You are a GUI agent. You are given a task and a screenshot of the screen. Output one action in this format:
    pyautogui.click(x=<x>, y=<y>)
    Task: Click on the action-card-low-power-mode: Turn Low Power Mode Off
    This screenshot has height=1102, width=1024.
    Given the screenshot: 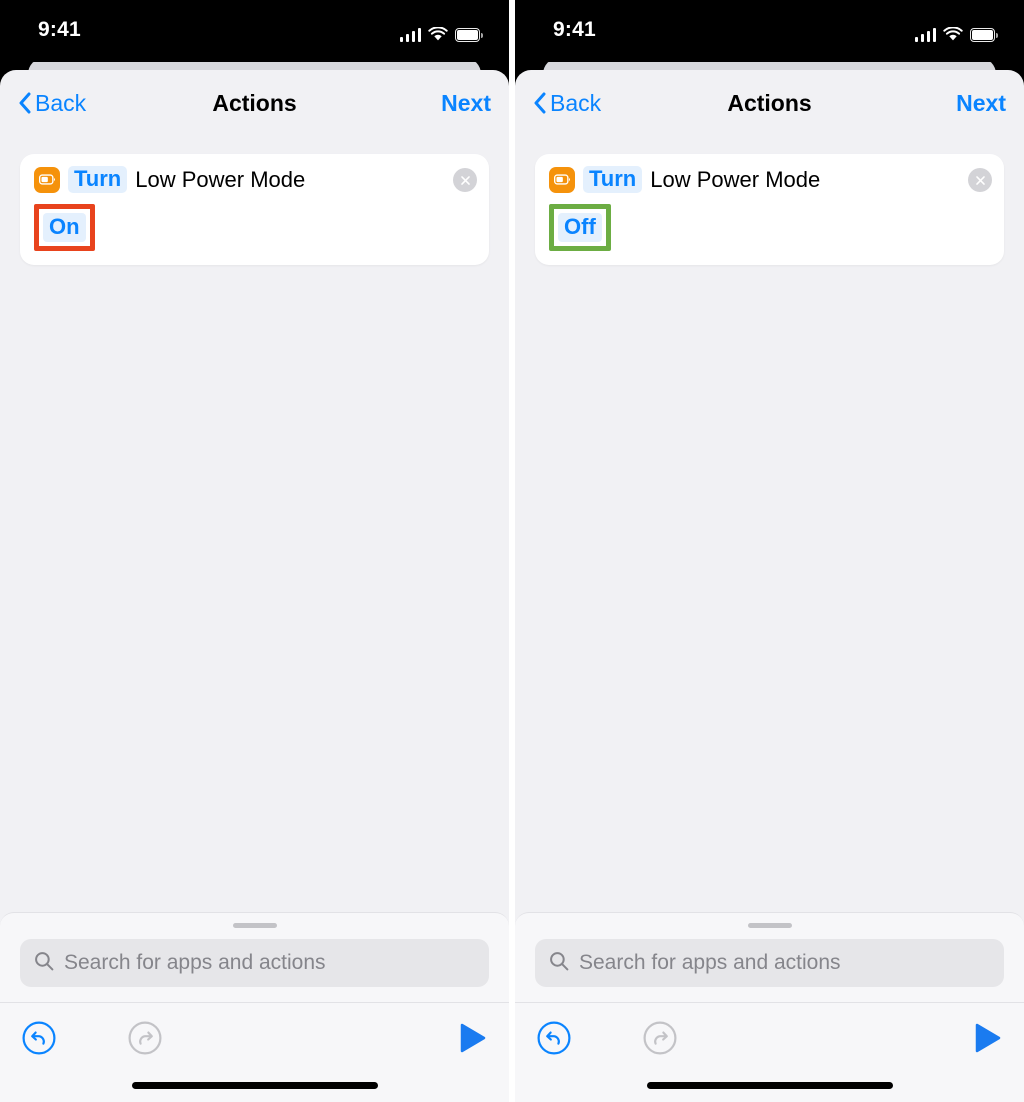 What is the action you would take?
    pyautogui.click(x=769, y=210)
    